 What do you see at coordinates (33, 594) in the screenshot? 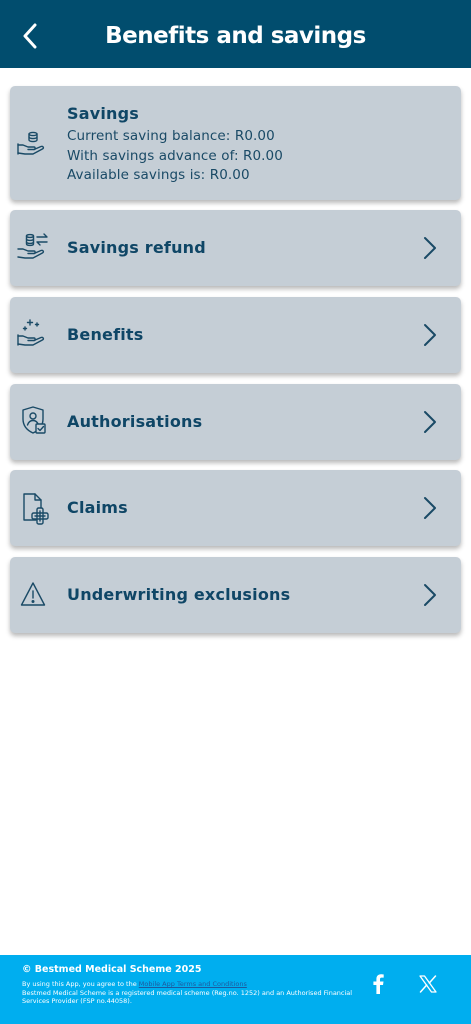
I see `warning-triangle-icon` at bounding box center [33, 594].